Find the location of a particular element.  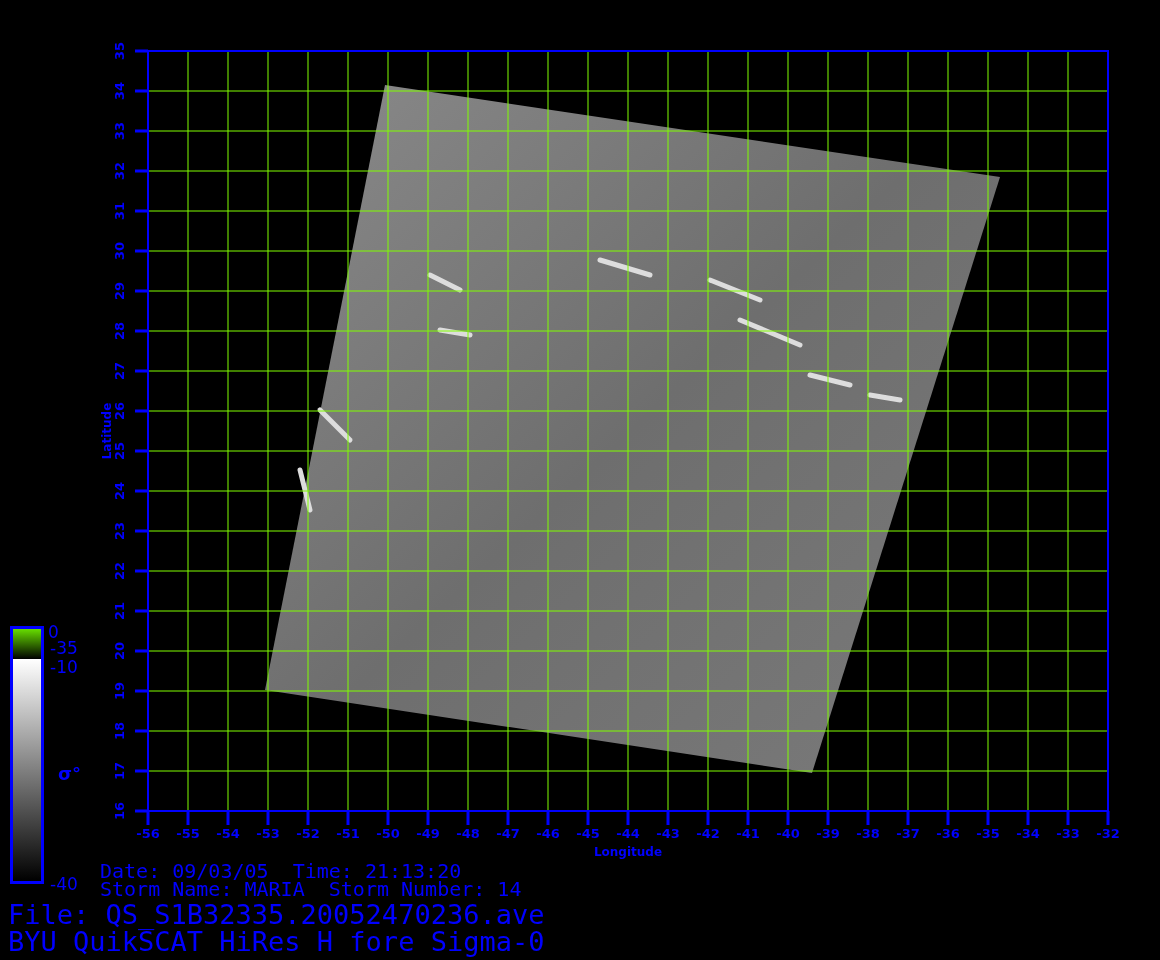

axis-tick-label: -44 is located at coordinates (628, 833).